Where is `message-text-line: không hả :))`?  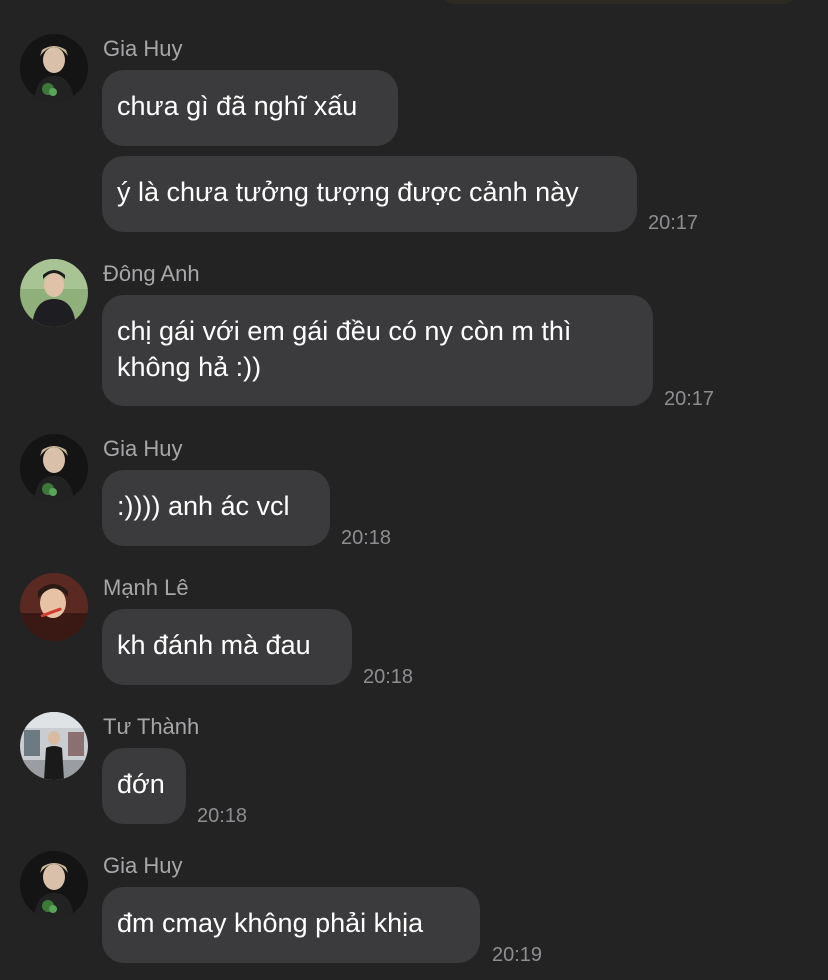 message-text-line: không hả :)) is located at coordinates (189, 367).